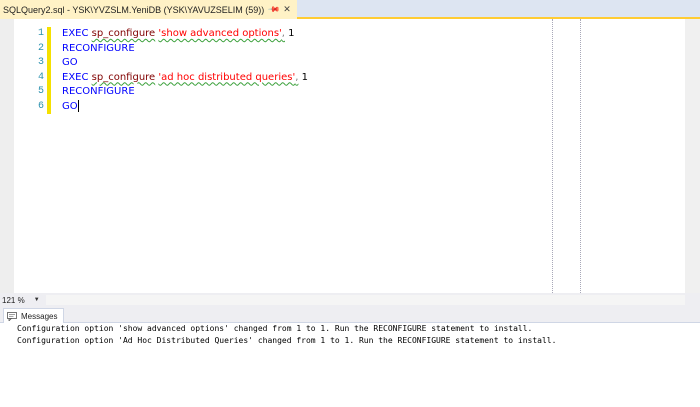  What do you see at coordinates (40, 33) in the screenshot?
I see `line-number: 1` at bounding box center [40, 33].